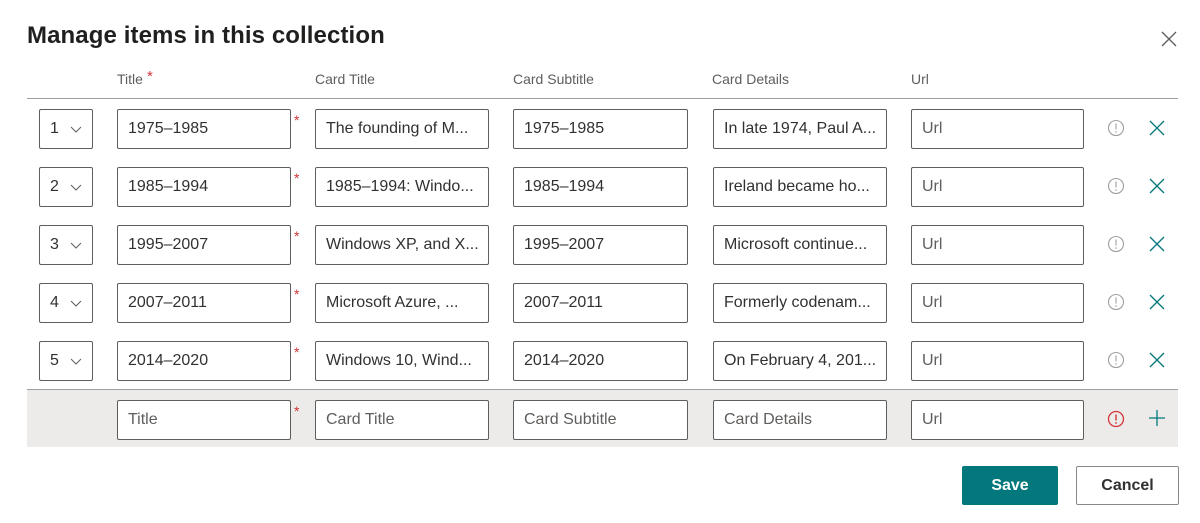 The image size is (1200, 523). I want to click on column-header-card-subtitle: Card Subtitle, so click(553, 79).